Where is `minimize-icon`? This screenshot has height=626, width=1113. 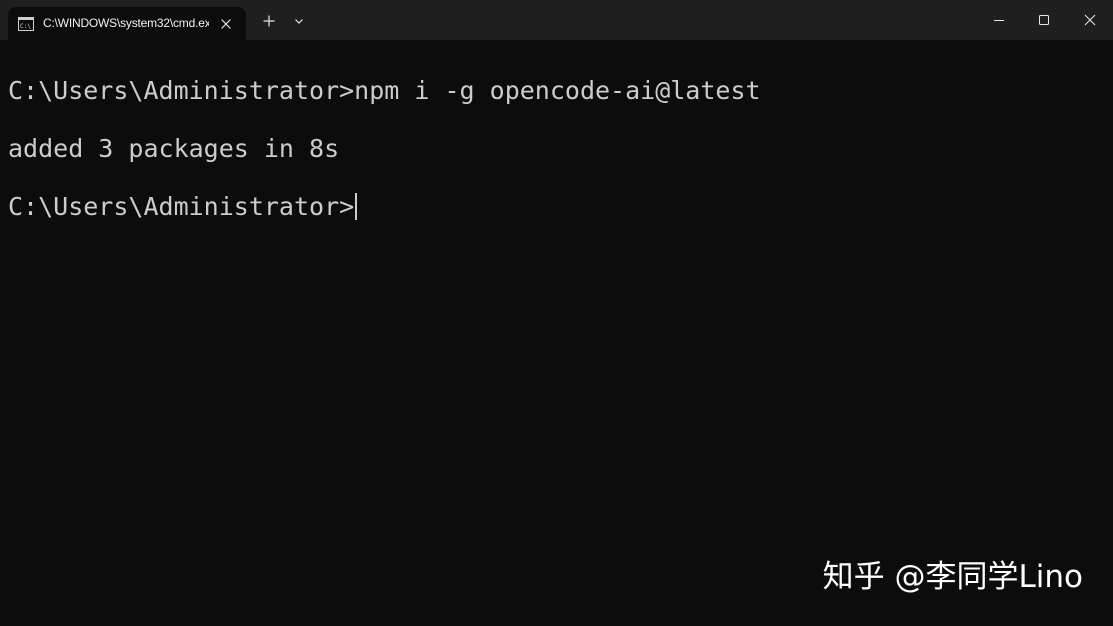 minimize-icon is located at coordinates (999, 20).